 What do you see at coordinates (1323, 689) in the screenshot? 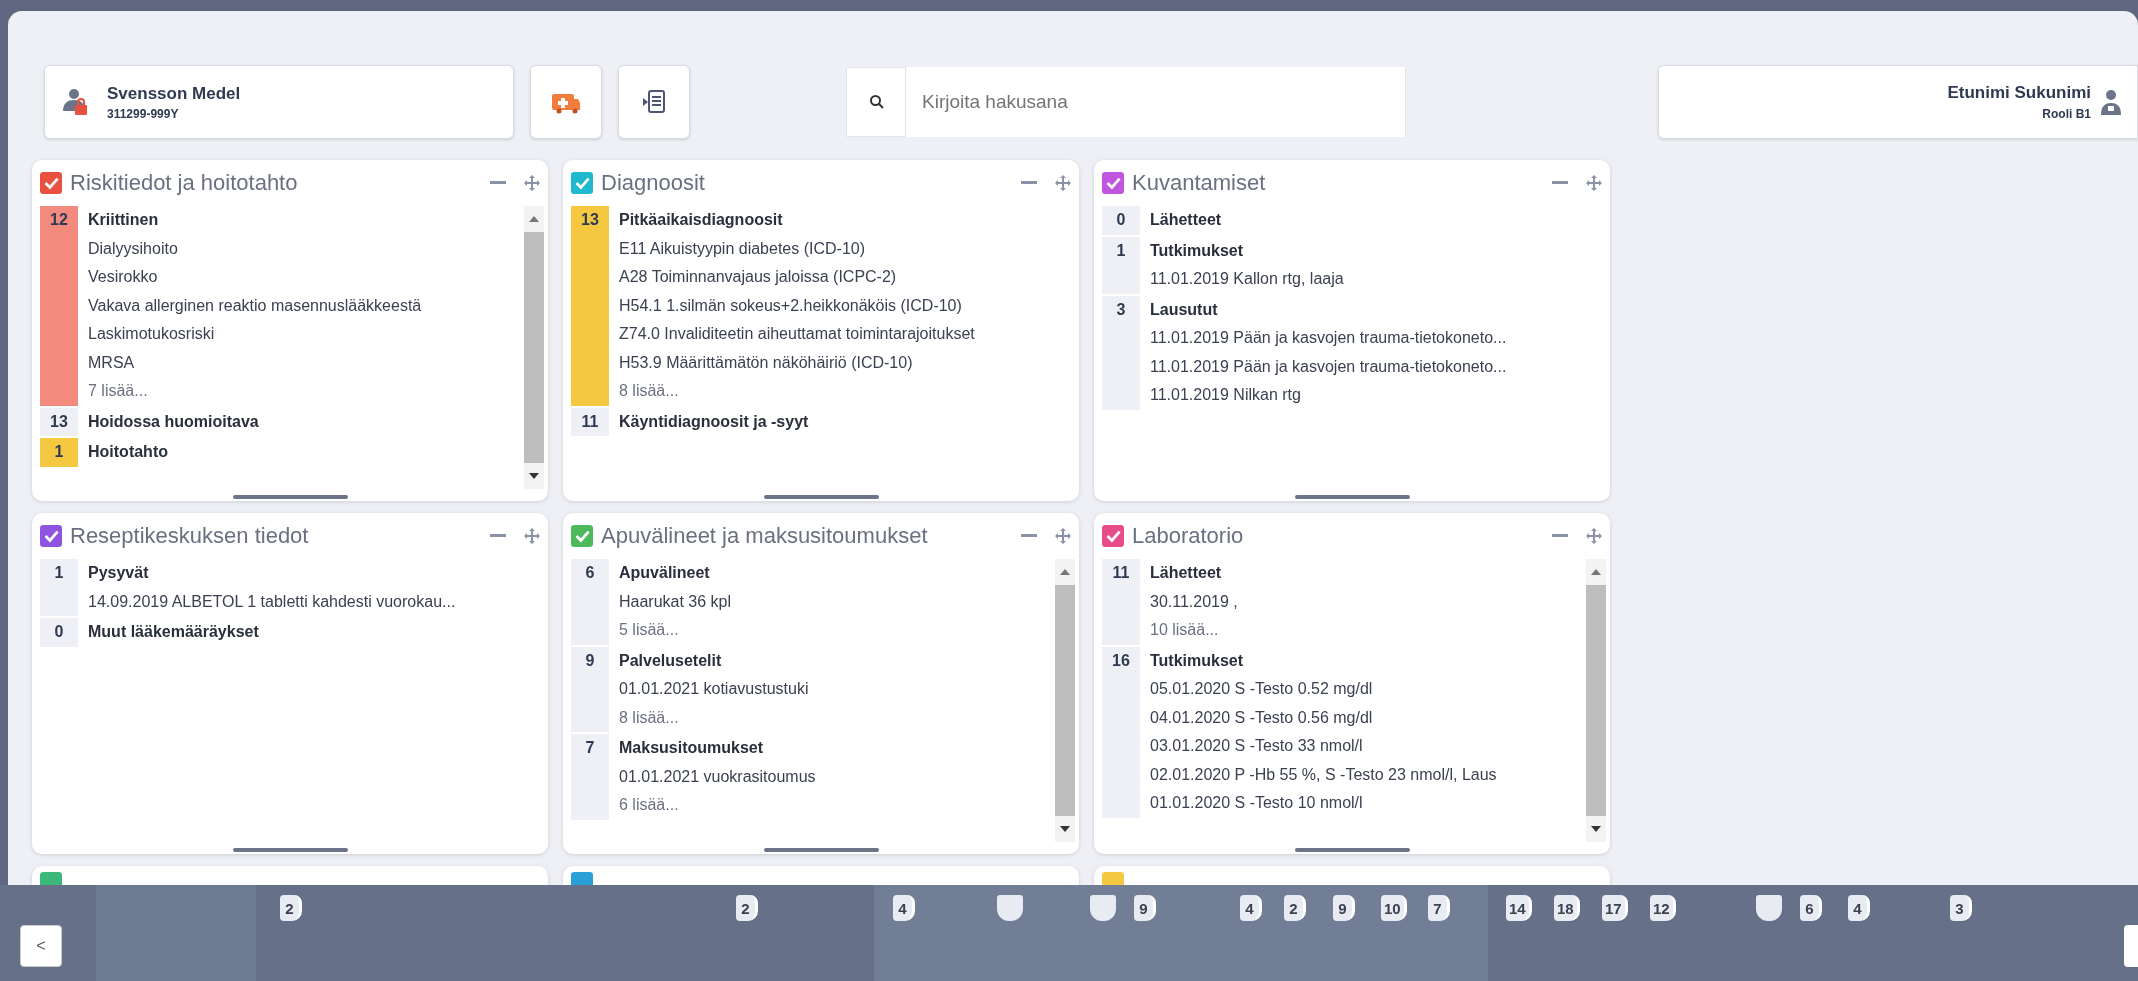
I see `list-item: 05.01.2020 S -Testo 0.52 mg/dl` at bounding box center [1323, 689].